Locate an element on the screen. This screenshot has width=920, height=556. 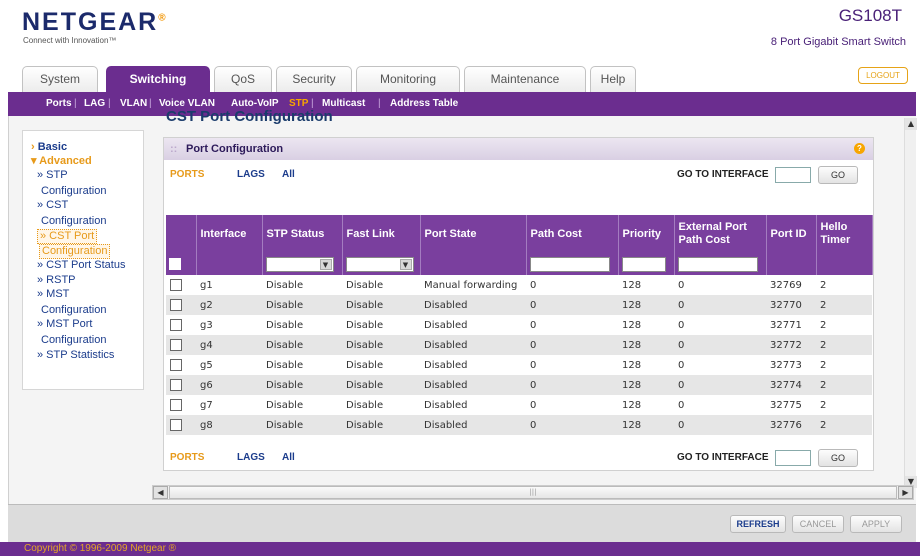
table-row: g3 Disable Disable Disabled 0 128 0 32771 2 is located at coordinates (519, 325).